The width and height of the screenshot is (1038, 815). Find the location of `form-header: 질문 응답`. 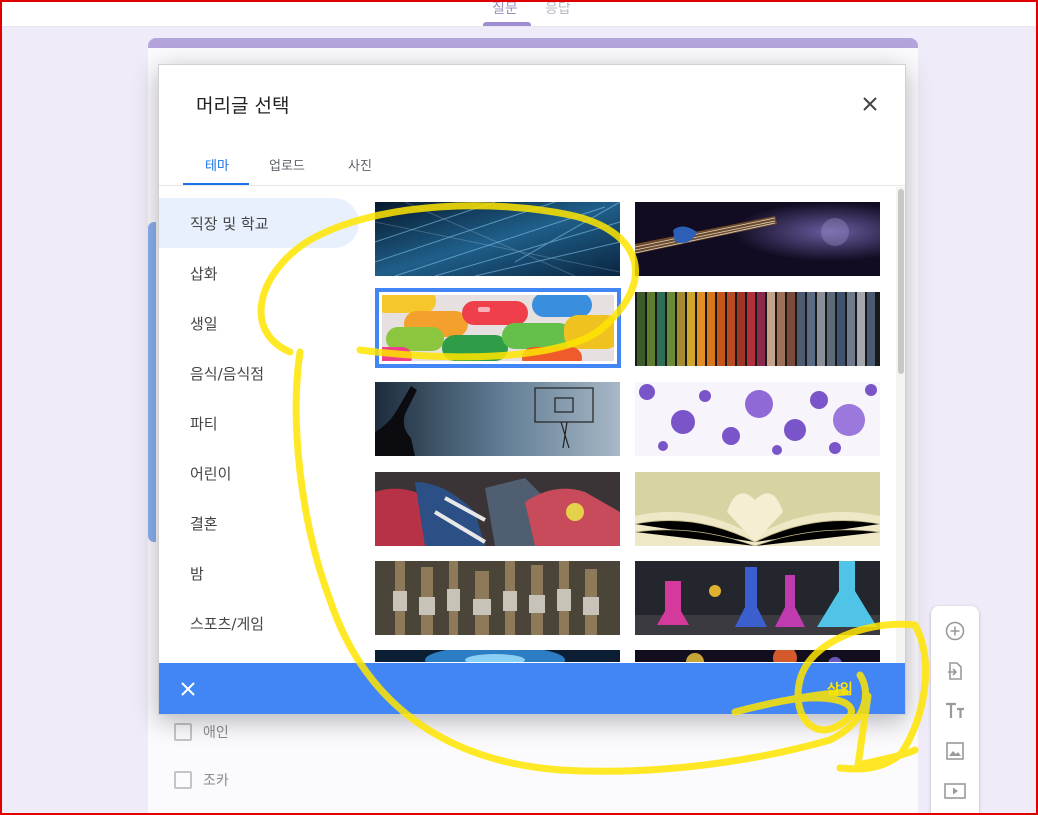

form-header: 질문 응답 is located at coordinates (519, 13).